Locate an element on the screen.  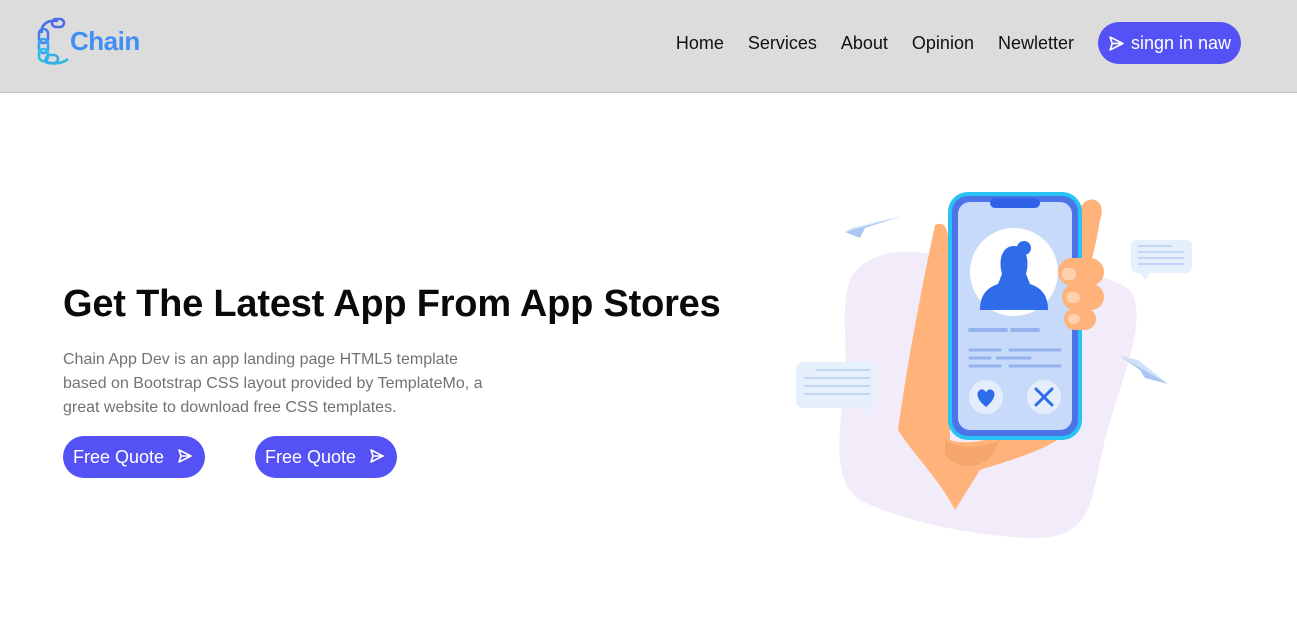
nav-item-services: Services is located at coordinates (782, 43).